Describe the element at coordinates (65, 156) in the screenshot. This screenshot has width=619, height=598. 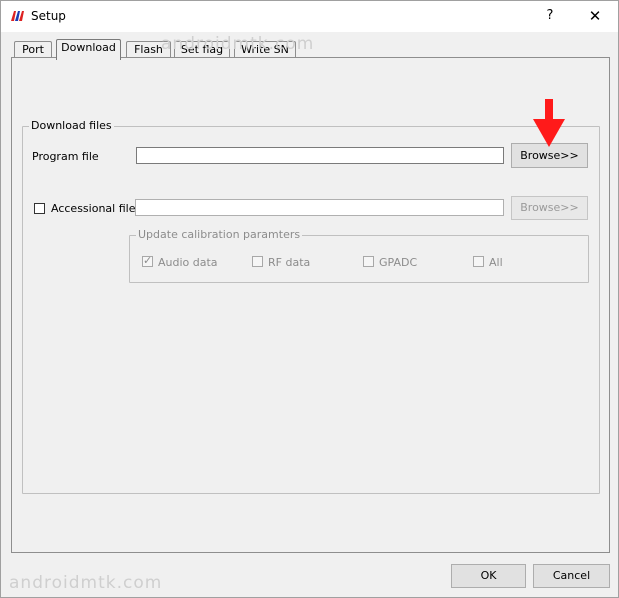
I see `program-file-label: Program file` at that location.